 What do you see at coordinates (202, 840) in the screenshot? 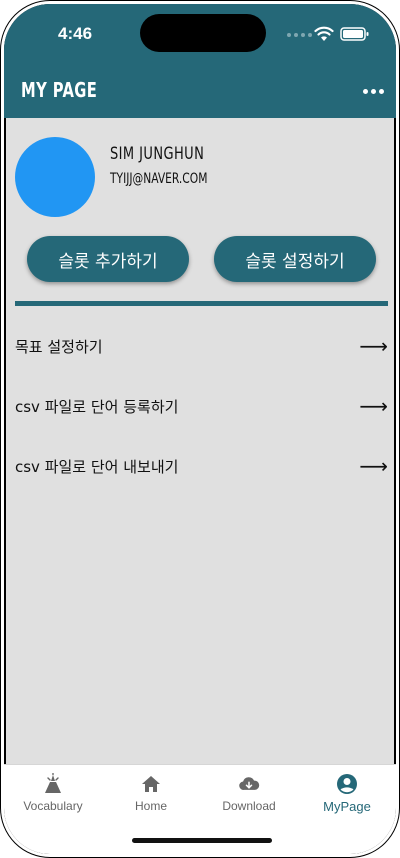
I see `home-indicator` at bounding box center [202, 840].